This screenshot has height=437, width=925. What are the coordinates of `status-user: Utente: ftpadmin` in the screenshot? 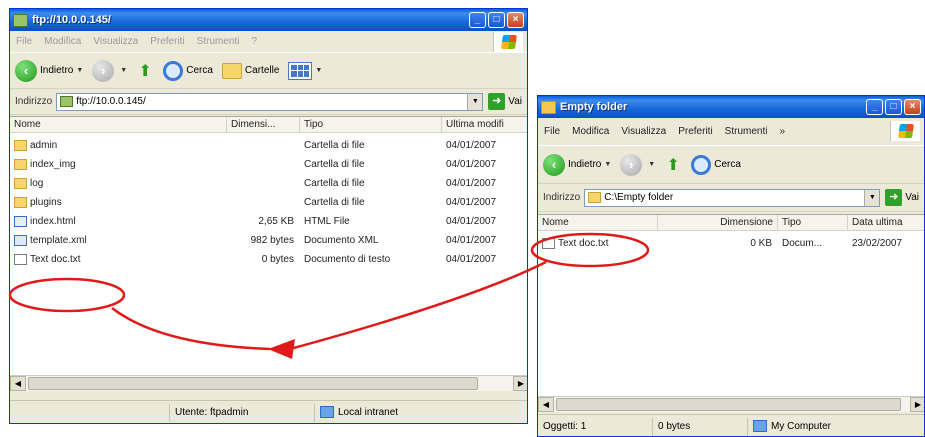 It's located at (242, 412).